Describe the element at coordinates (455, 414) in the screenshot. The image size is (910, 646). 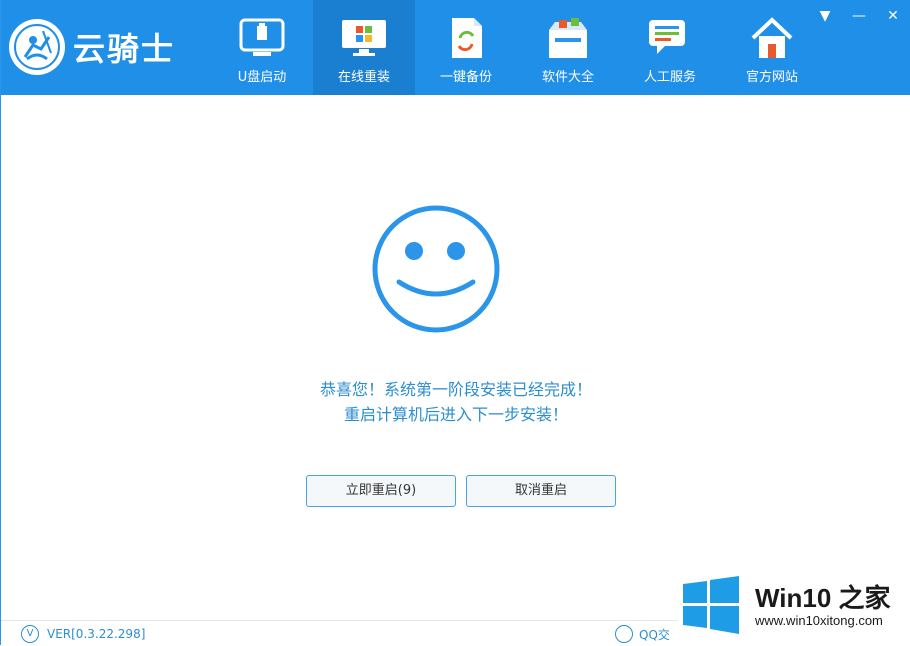
I see `restart-hint: 重启计算机后进入下一步安装！` at that location.